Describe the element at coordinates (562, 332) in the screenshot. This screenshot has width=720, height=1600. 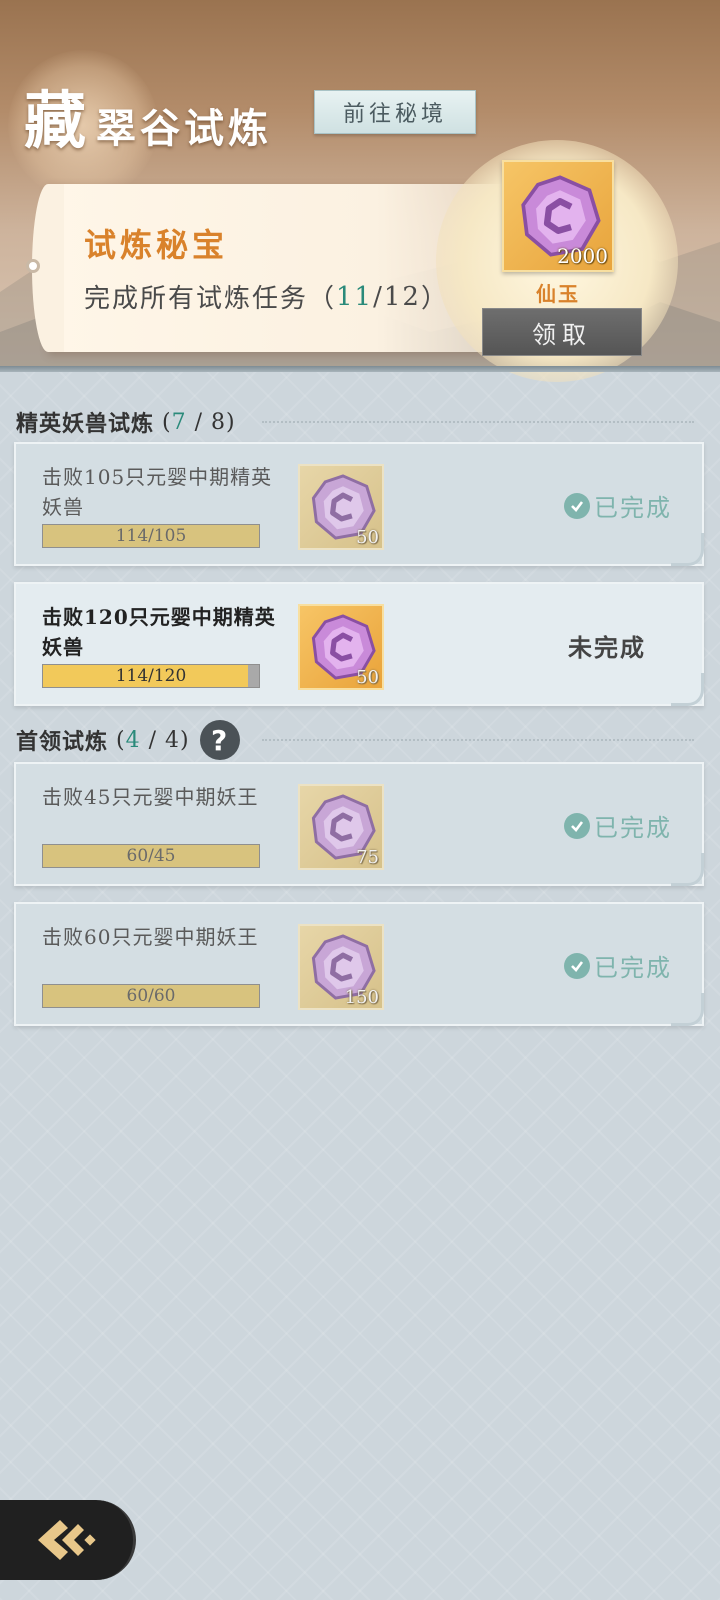
I see `claim-button: 领取` at that location.